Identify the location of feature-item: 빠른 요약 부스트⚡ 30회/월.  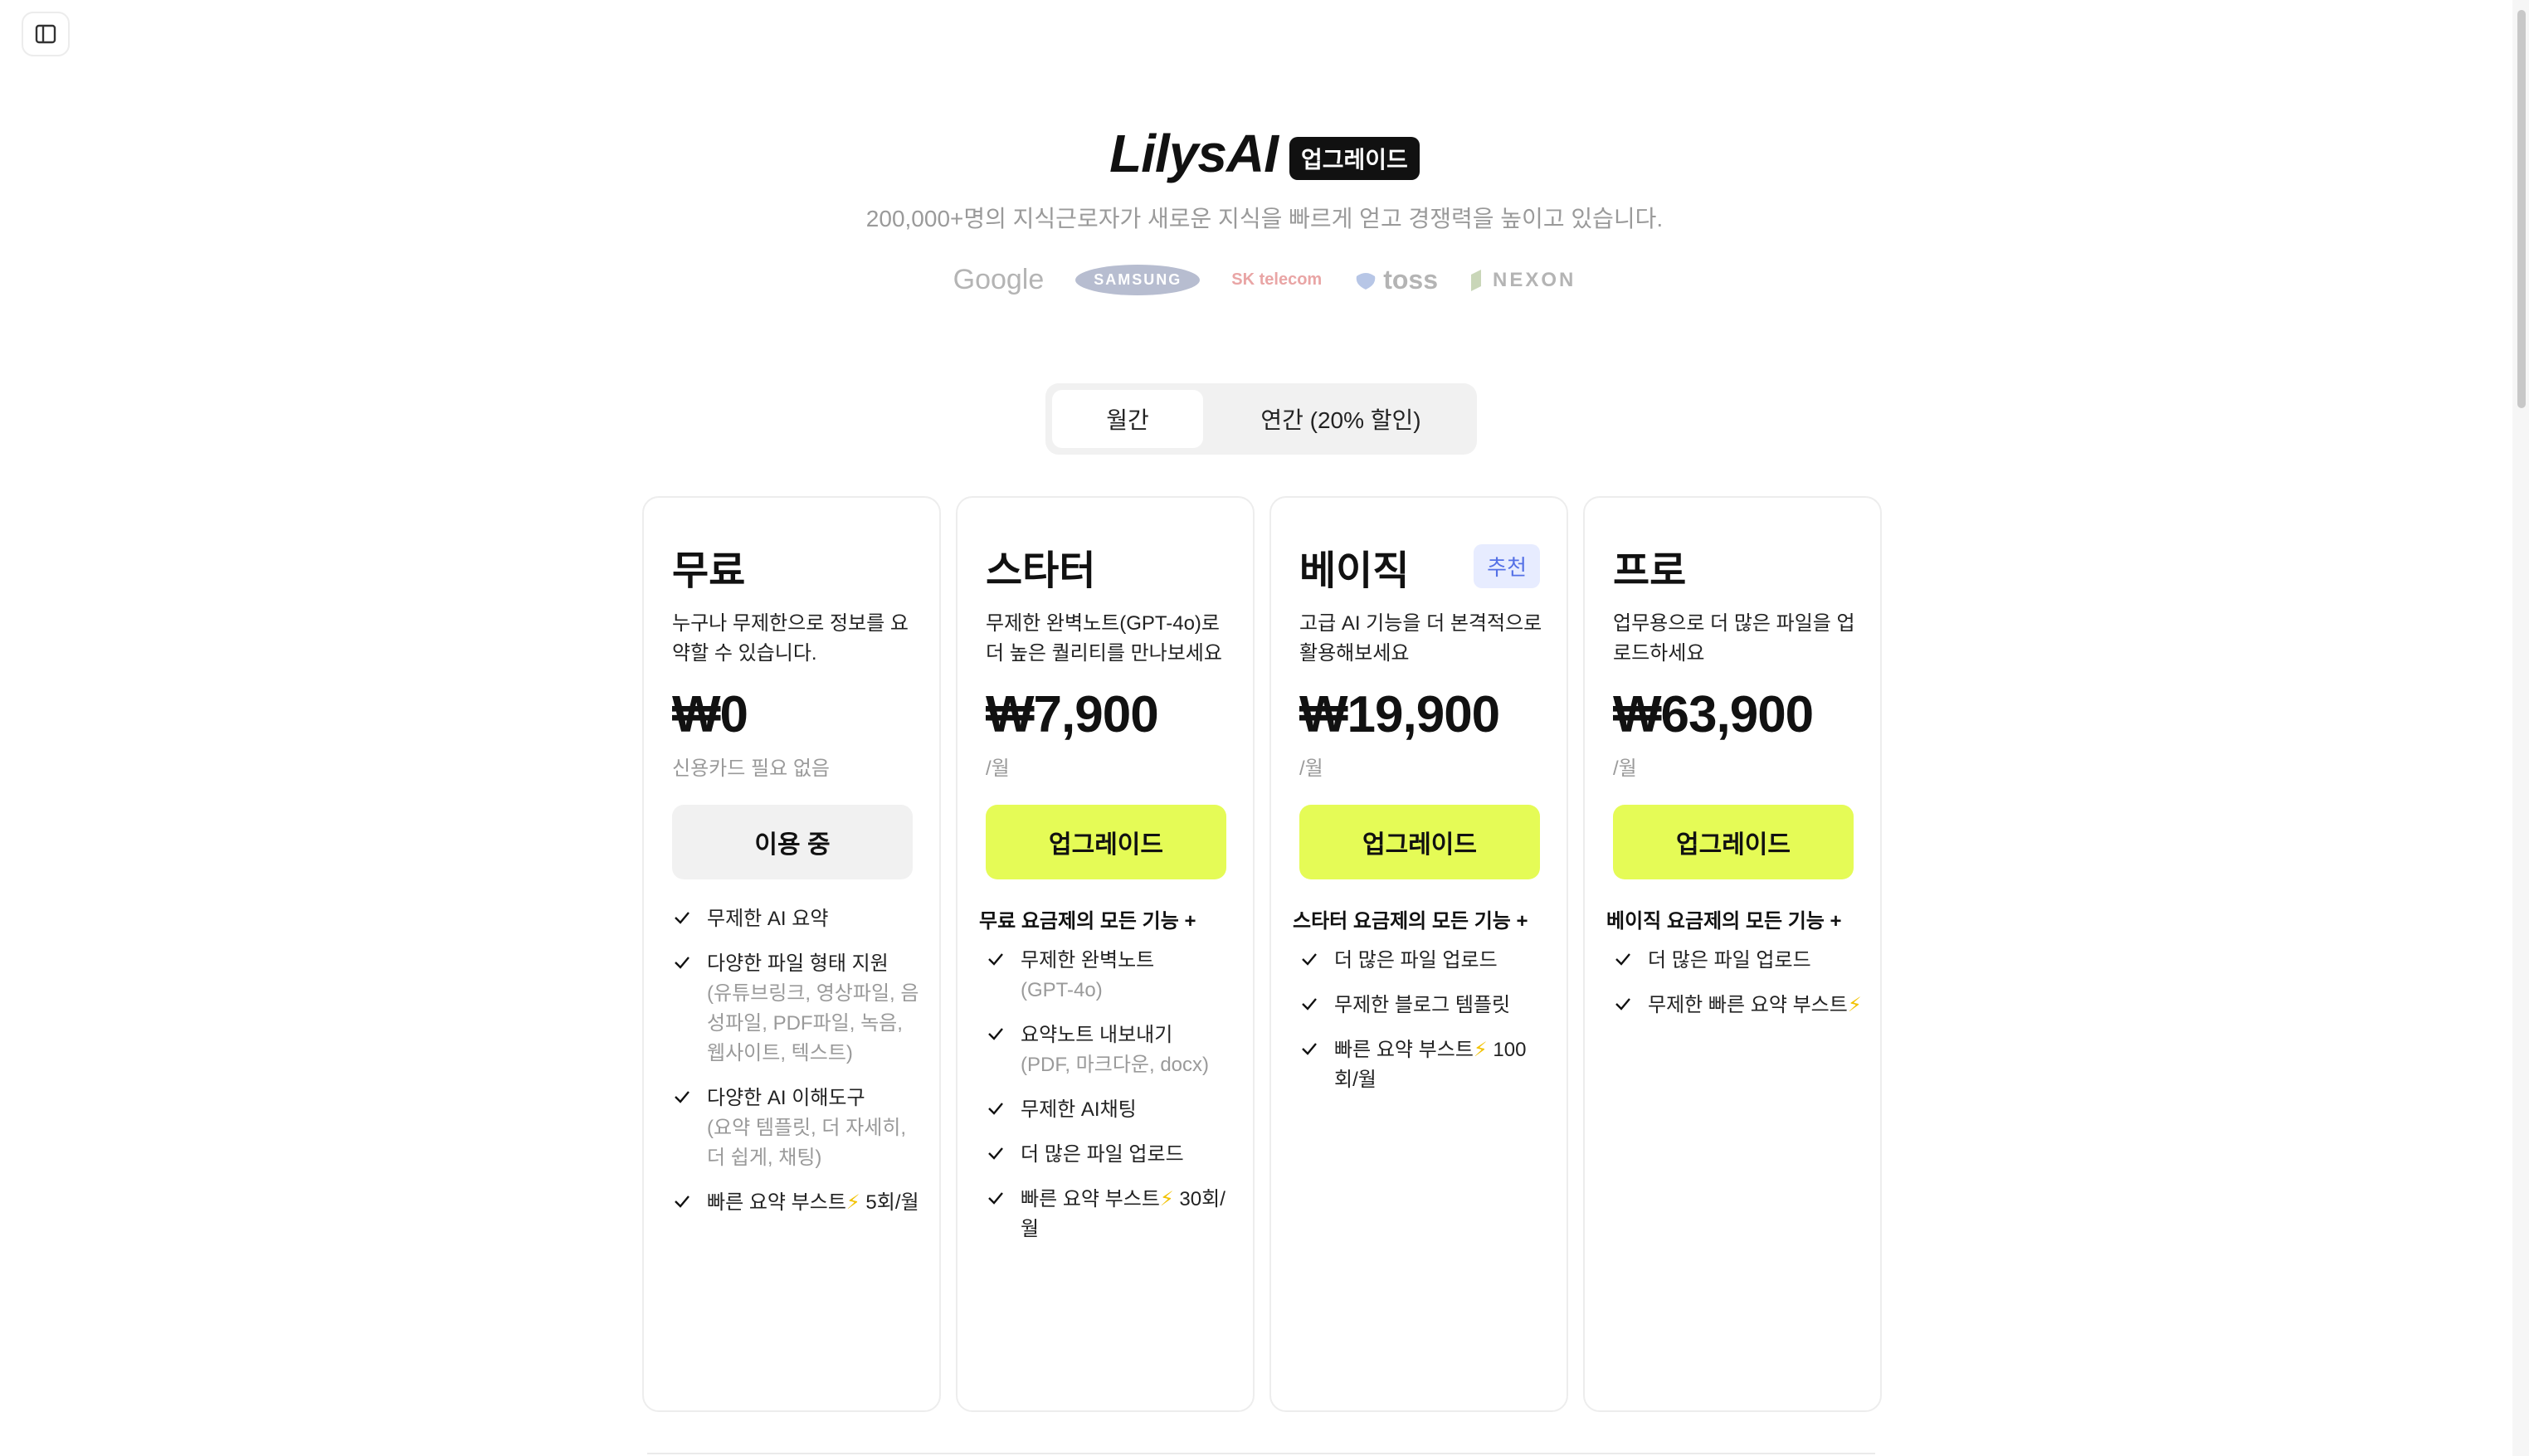
(1110, 1214).